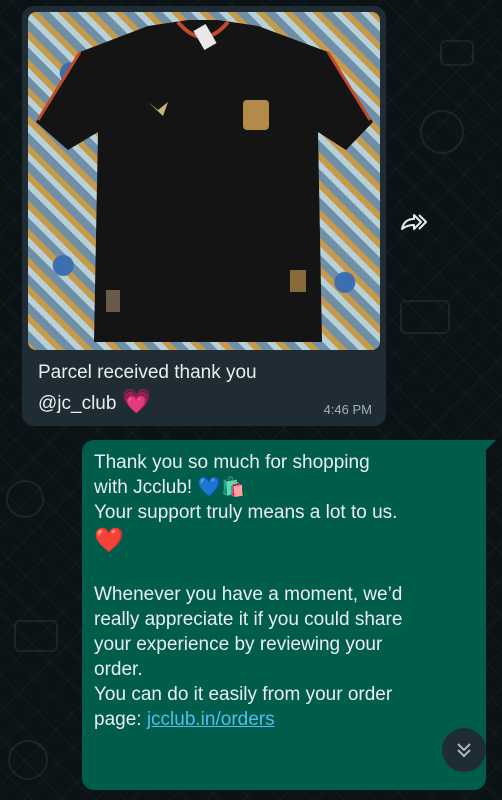 The image size is (502, 800). What do you see at coordinates (211, 719) in the screenshot?
I see `orders-link: jcclub.in/orders` at bounding box center [211, 719].